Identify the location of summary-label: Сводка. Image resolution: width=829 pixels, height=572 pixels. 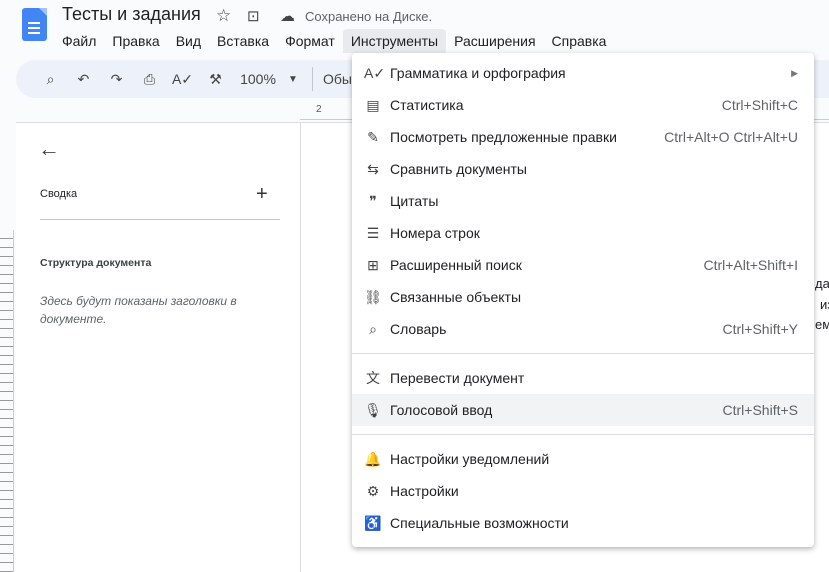
(59, 194).